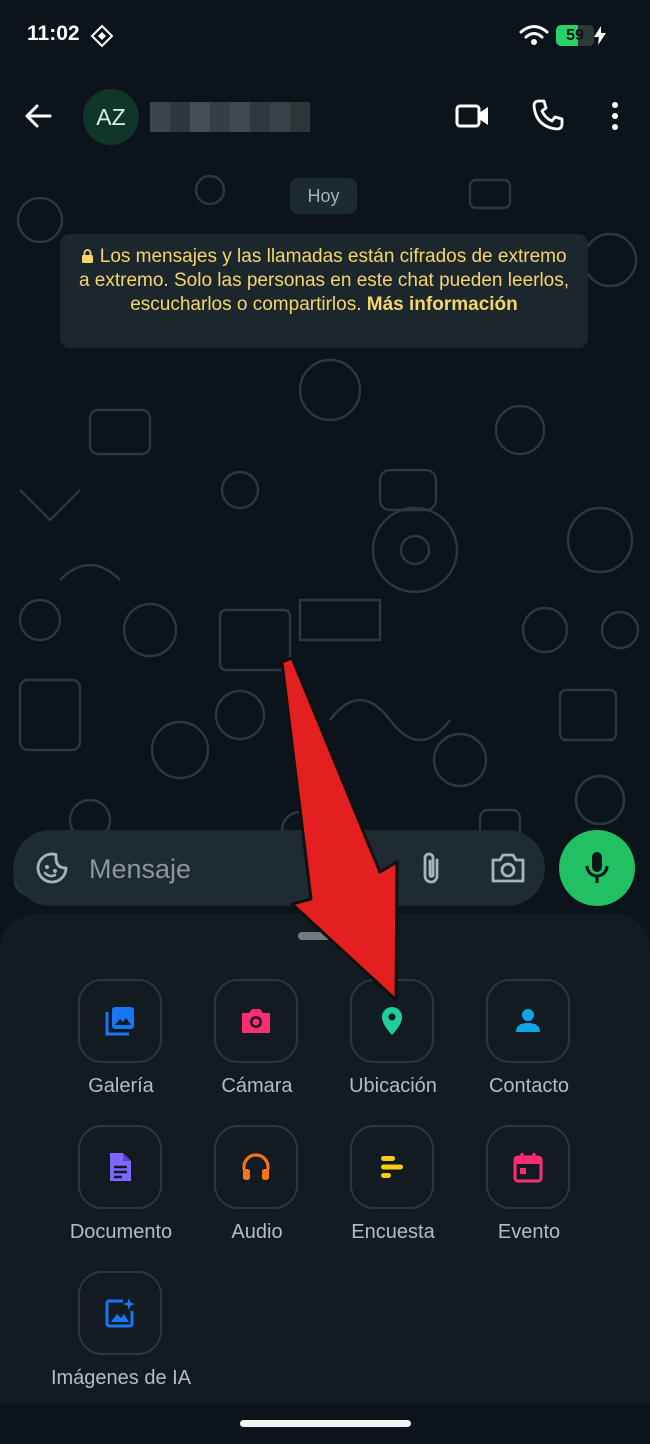 This screenshot has height=1444, width=650. I want to click on location-button, so click(392, 1021).